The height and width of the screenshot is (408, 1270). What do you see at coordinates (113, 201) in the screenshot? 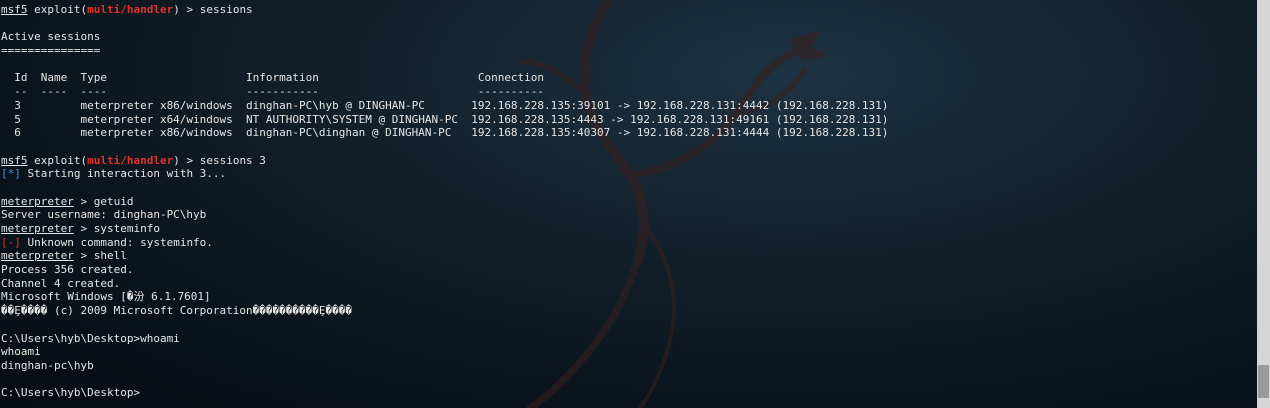
I see `command-text: getuid` at bounding box center [113, 201].